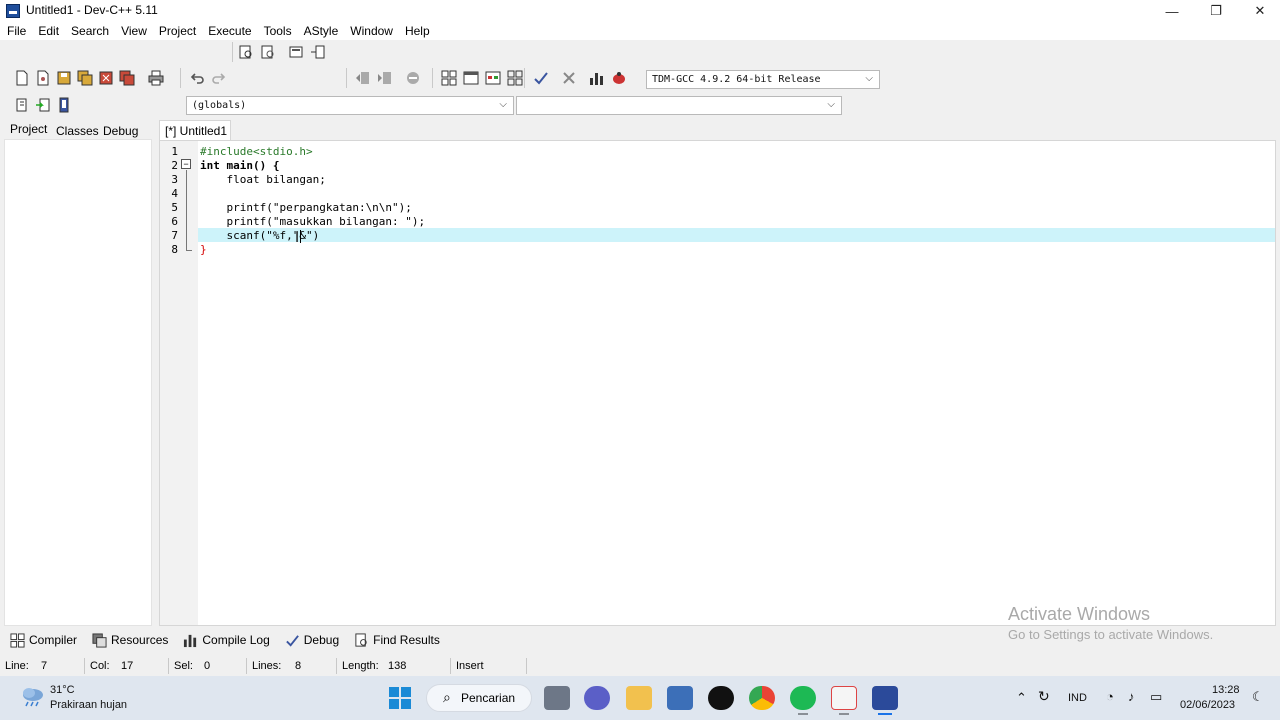 The image size is (1280, 720). Describe the element at coordinates (1110, 696) in the screenshot. I see `wifi-icon: ◔` at that location.